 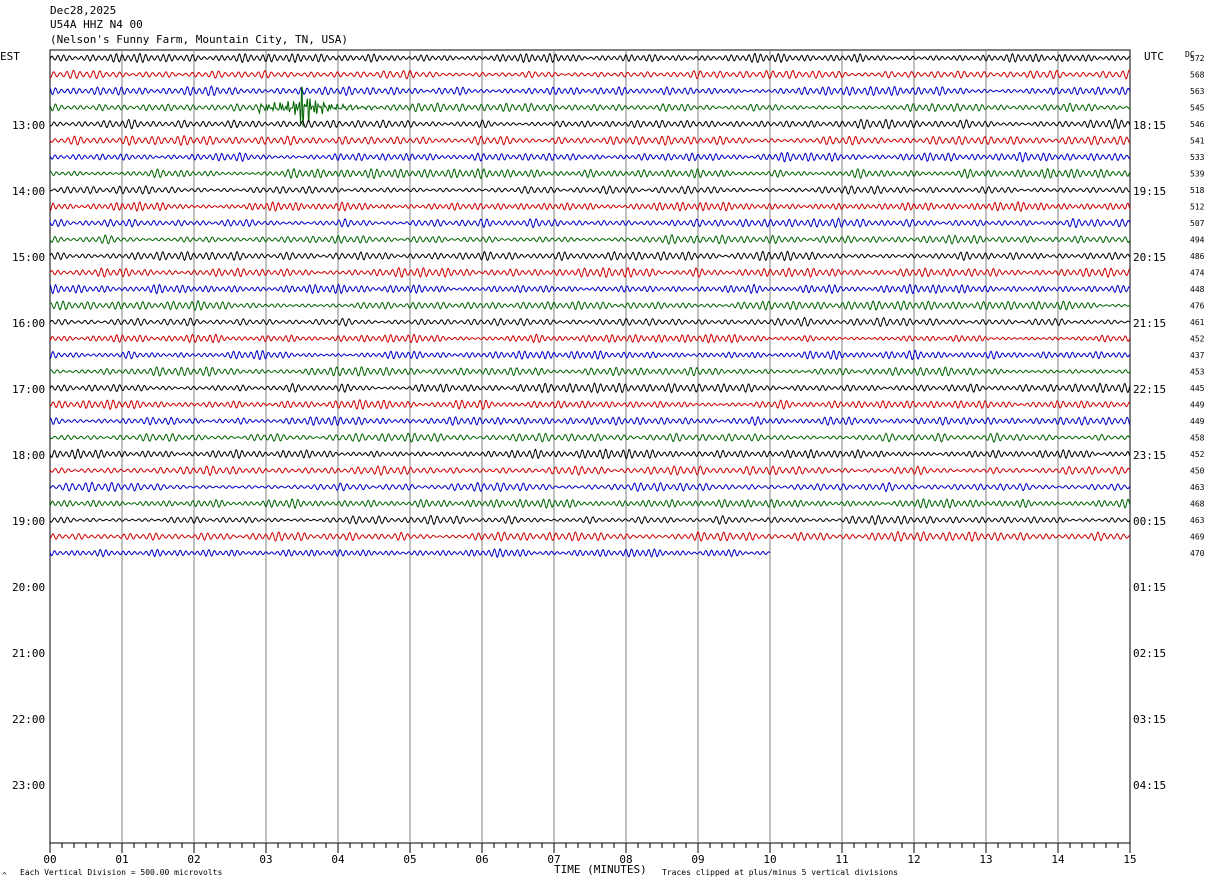 I want to click on corner-mark: ^, so click(x=4, y=875).